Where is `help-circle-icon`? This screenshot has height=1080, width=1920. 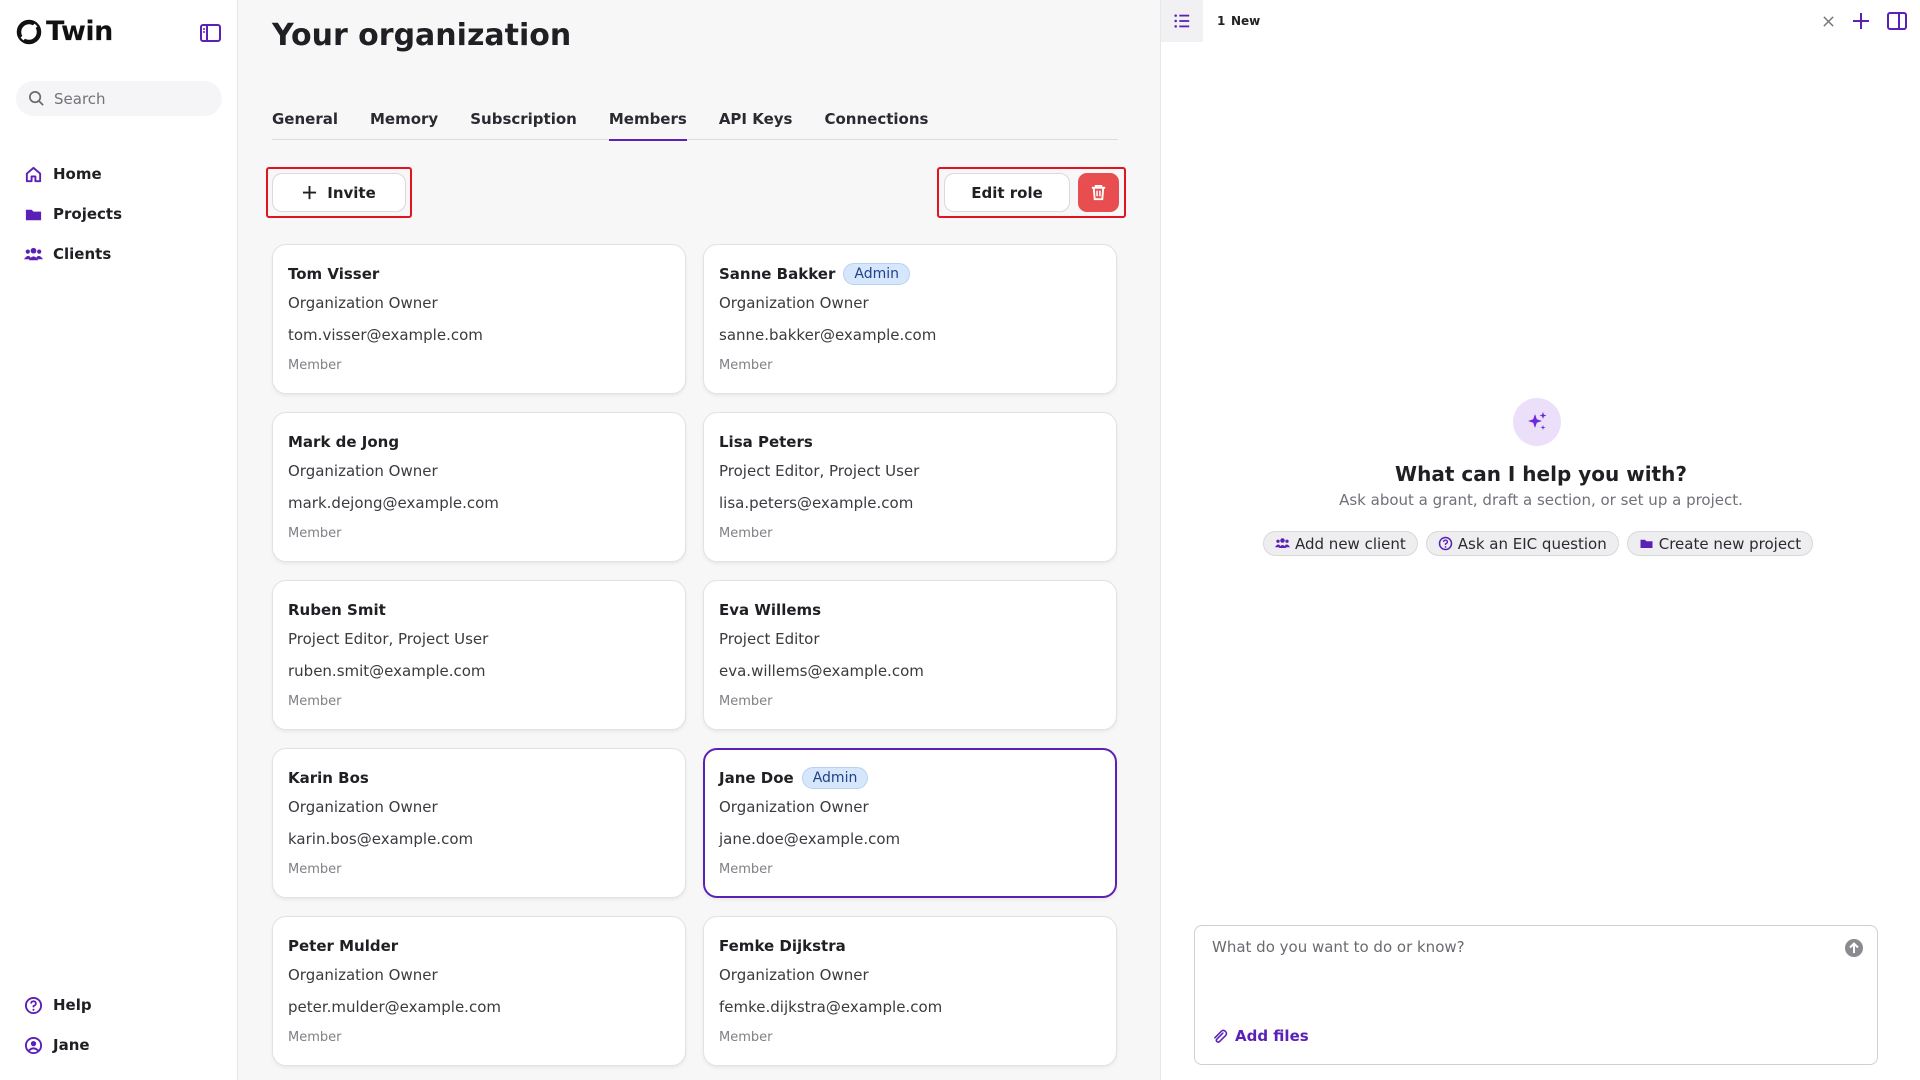 help-circle-icon is located at coordinates (33, 1005).